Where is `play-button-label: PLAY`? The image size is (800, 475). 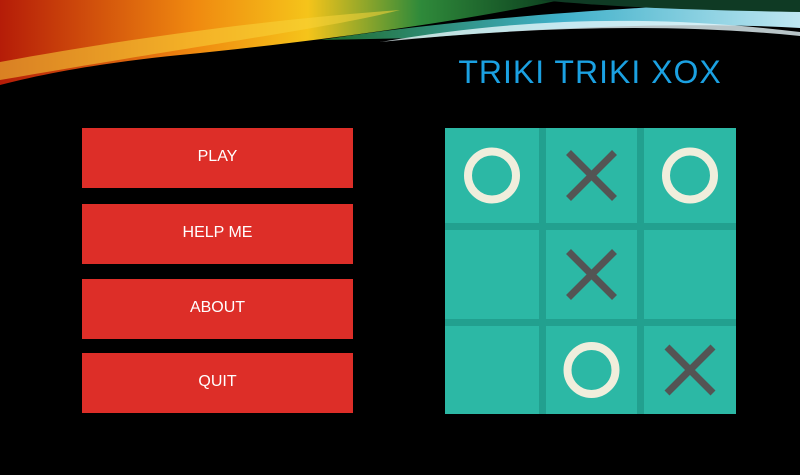
play-button-label: PLAY is located at coordinates (217, 156).